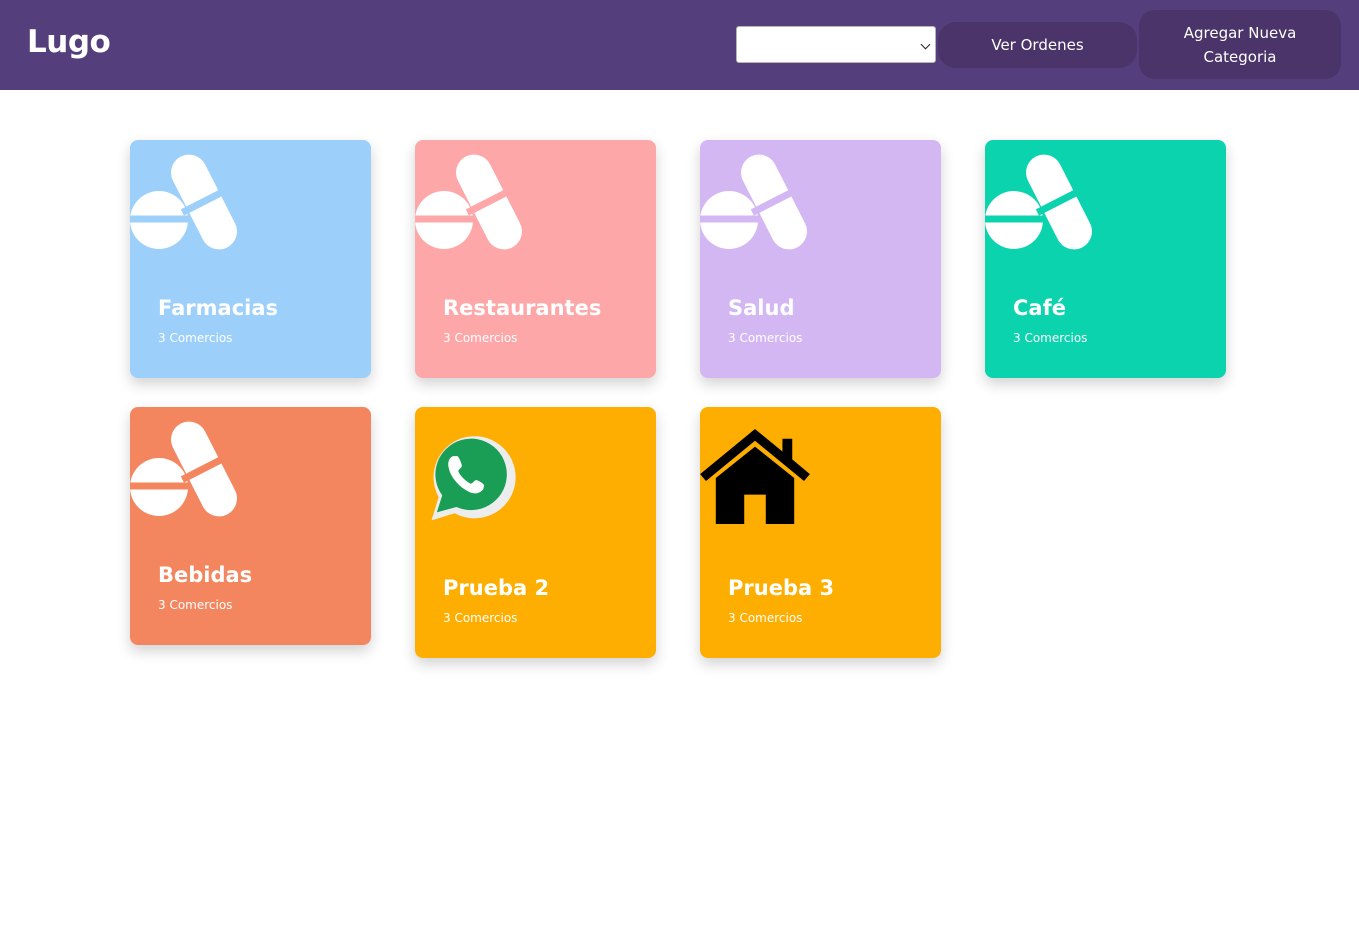 The image size is (1359, 937). I want to click on category-title: Farmacias, so click(218, 308).